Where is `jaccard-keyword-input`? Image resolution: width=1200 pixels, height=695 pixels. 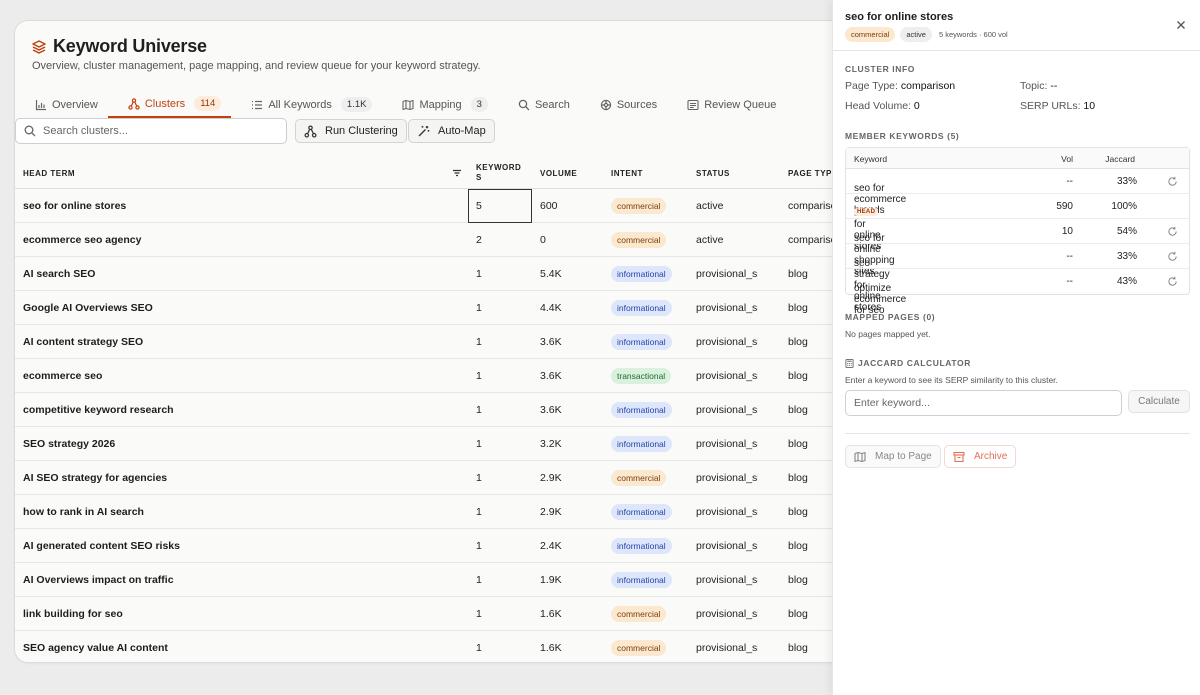 jaccard-keyword-input is located at coordinates (983, 403).